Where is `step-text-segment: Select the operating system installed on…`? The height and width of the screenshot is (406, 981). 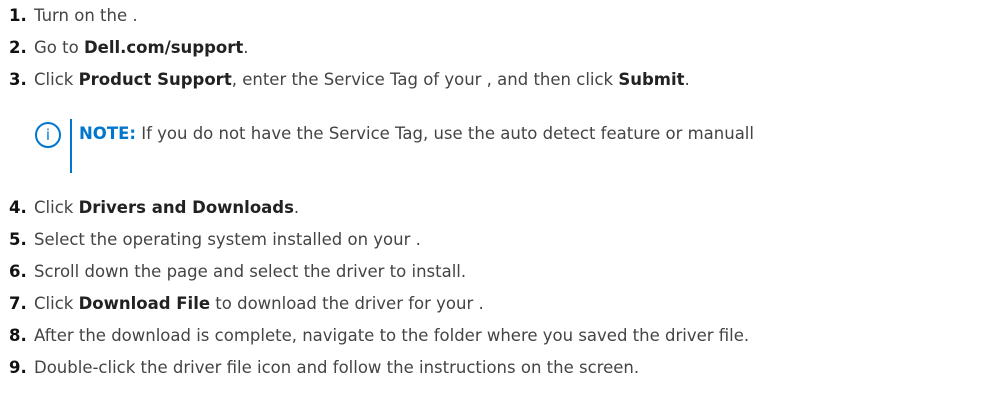 step-text-segment: Select the operating system installed on… is located at coordinates (227, 239).